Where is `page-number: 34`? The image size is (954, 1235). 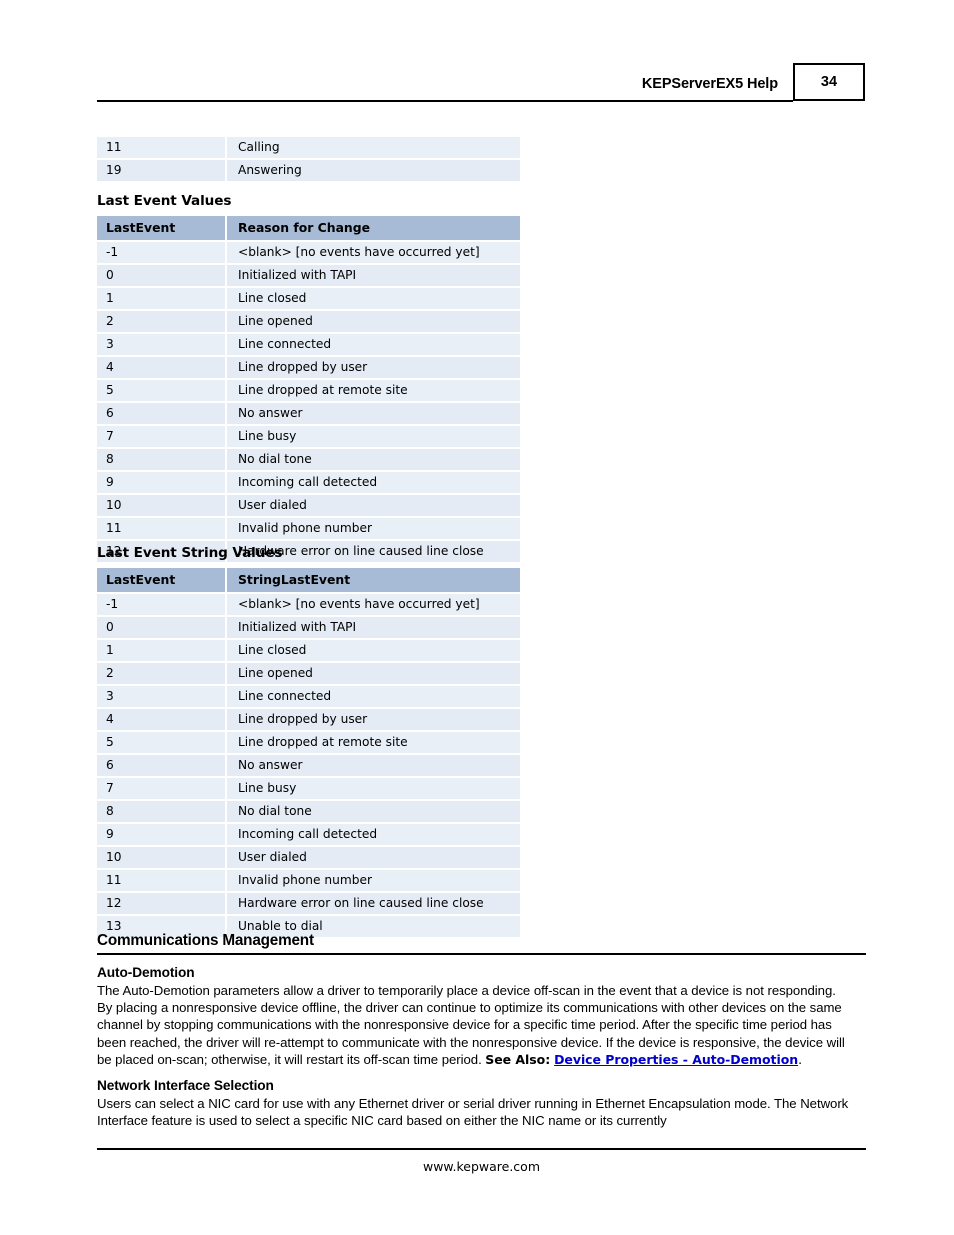 page-number: 34 is located at coordinates (829, 82).